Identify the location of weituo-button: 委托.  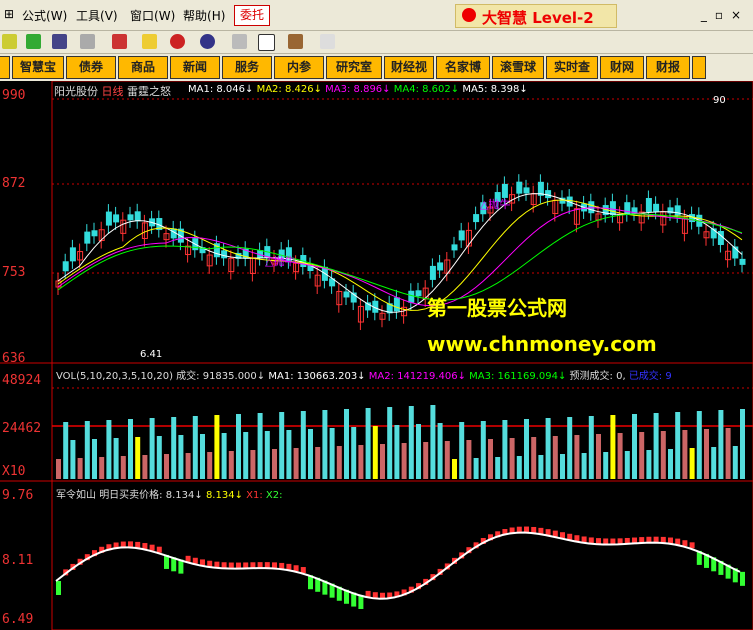
(252, 15).